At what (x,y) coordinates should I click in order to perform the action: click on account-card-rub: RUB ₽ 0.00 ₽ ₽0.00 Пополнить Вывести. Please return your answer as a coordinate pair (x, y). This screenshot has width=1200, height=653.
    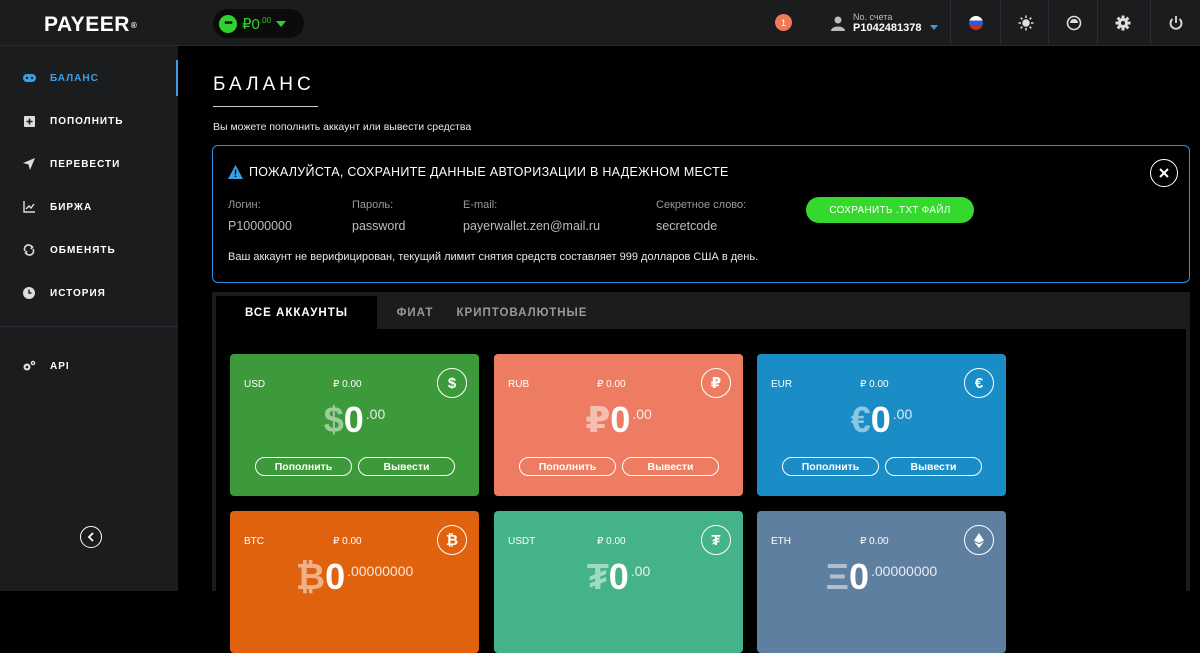
    Looking at the image, I should click on (618, 425).